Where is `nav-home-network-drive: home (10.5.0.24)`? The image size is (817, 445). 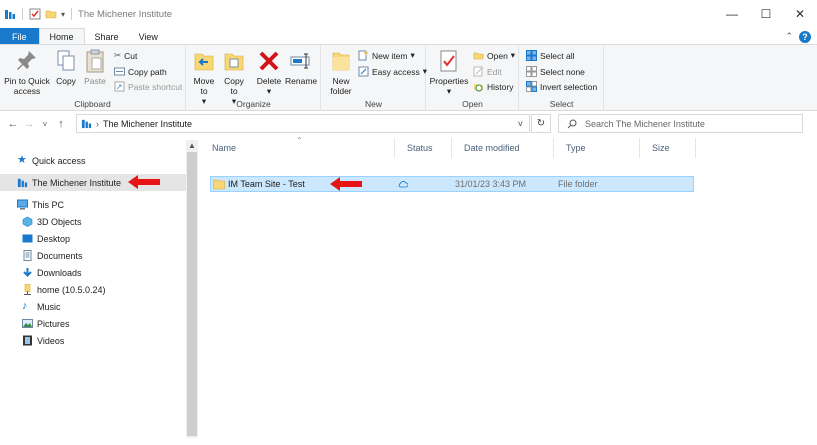 nav-home-network-drive: home (10.5.0.24) is located at coordinates (93, 289).